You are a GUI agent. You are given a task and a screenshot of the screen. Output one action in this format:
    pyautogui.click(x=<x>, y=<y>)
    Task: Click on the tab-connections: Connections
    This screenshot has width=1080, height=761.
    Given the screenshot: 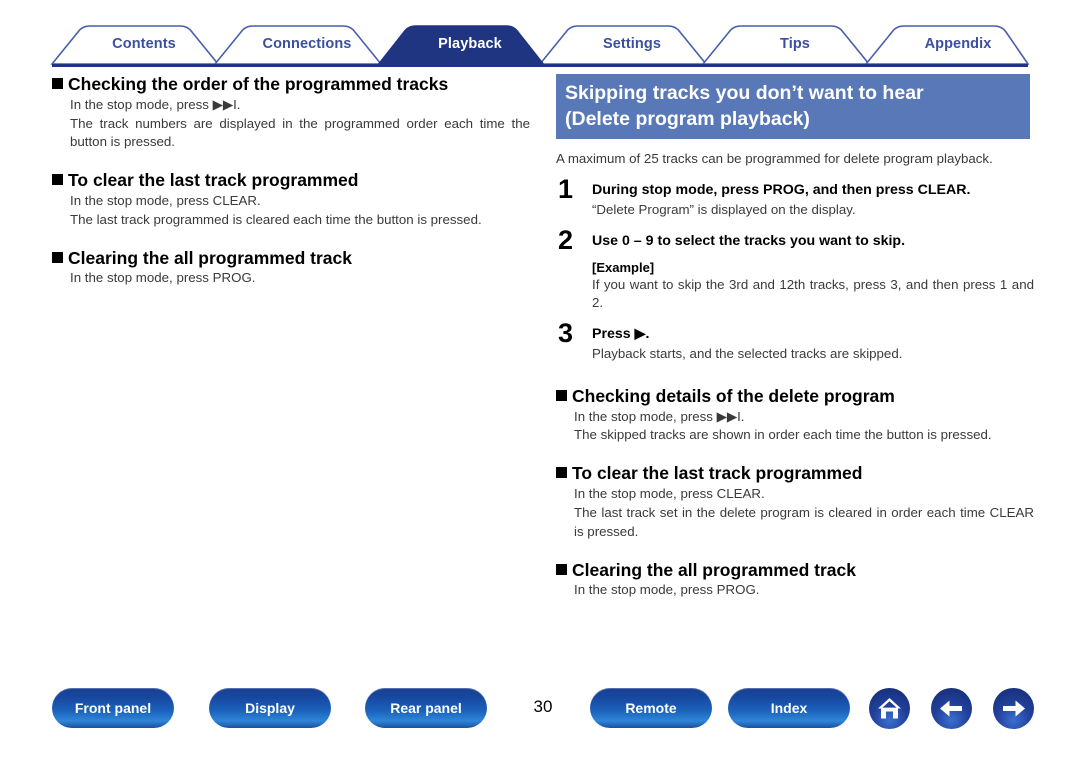 What is the action you would take?
    pyautogui.click(x=307, y=44)
    